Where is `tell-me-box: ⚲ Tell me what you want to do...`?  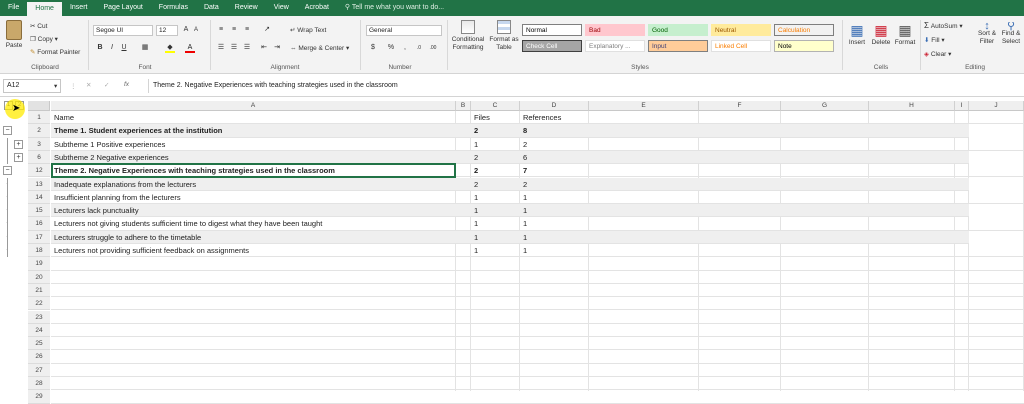
tell-me-box: ⚲ Tell me what you want to do... is located at coordinates (394, 8).